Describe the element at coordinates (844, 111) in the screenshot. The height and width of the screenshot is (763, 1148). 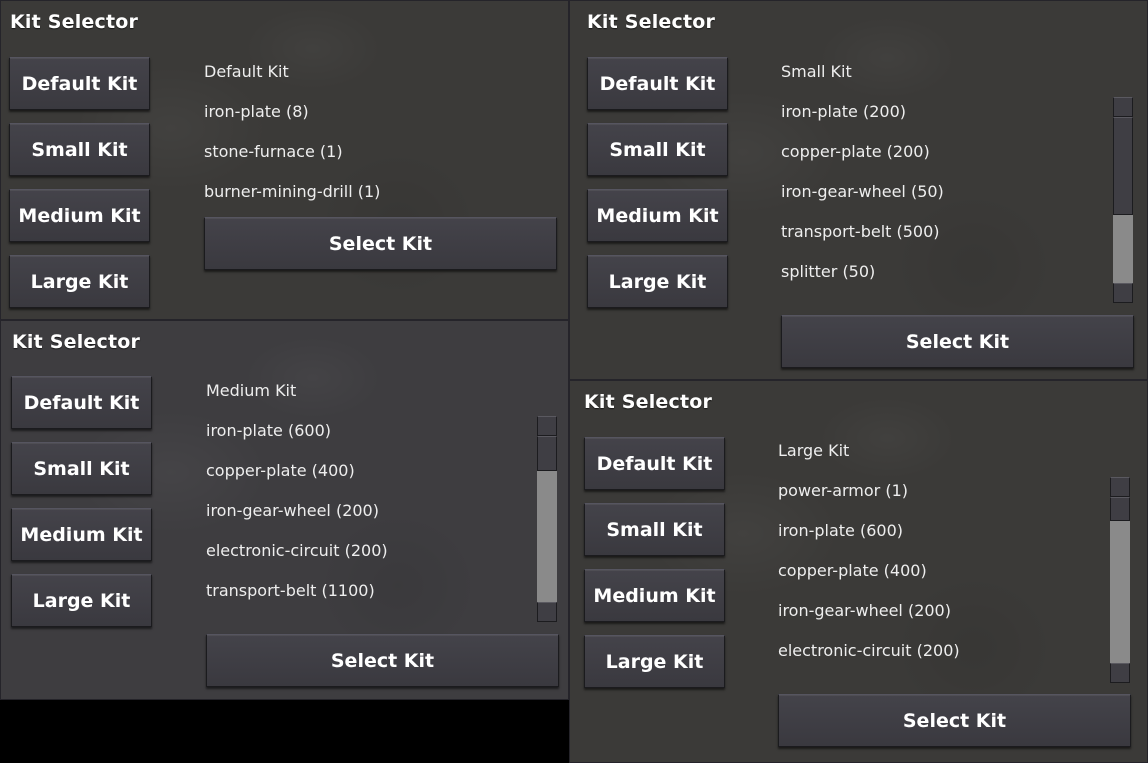
I see `list-item: iron-plate (200)` at that location.